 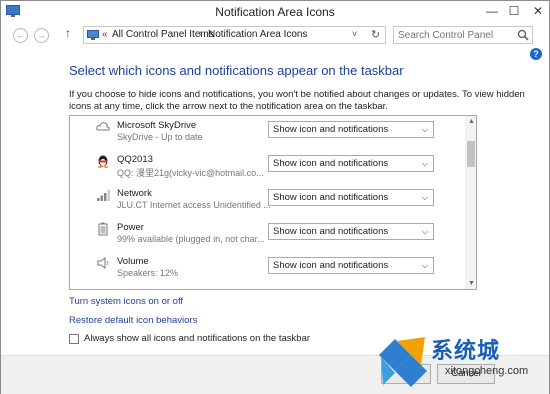 I want to click on cloud-icon, so click(x=103, y=126).